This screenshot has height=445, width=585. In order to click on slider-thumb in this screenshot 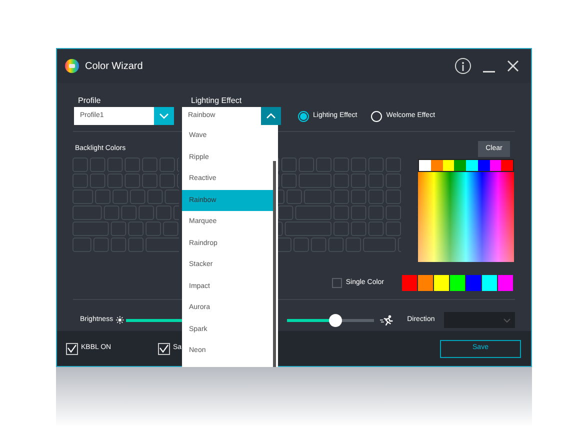, I will do `click(335, 320)`.